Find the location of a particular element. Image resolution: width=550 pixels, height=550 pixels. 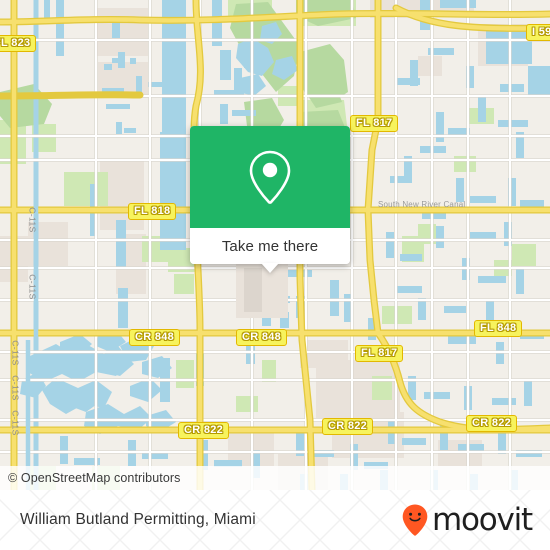

road-label: FL 818 is located at coordinates (152, 211).